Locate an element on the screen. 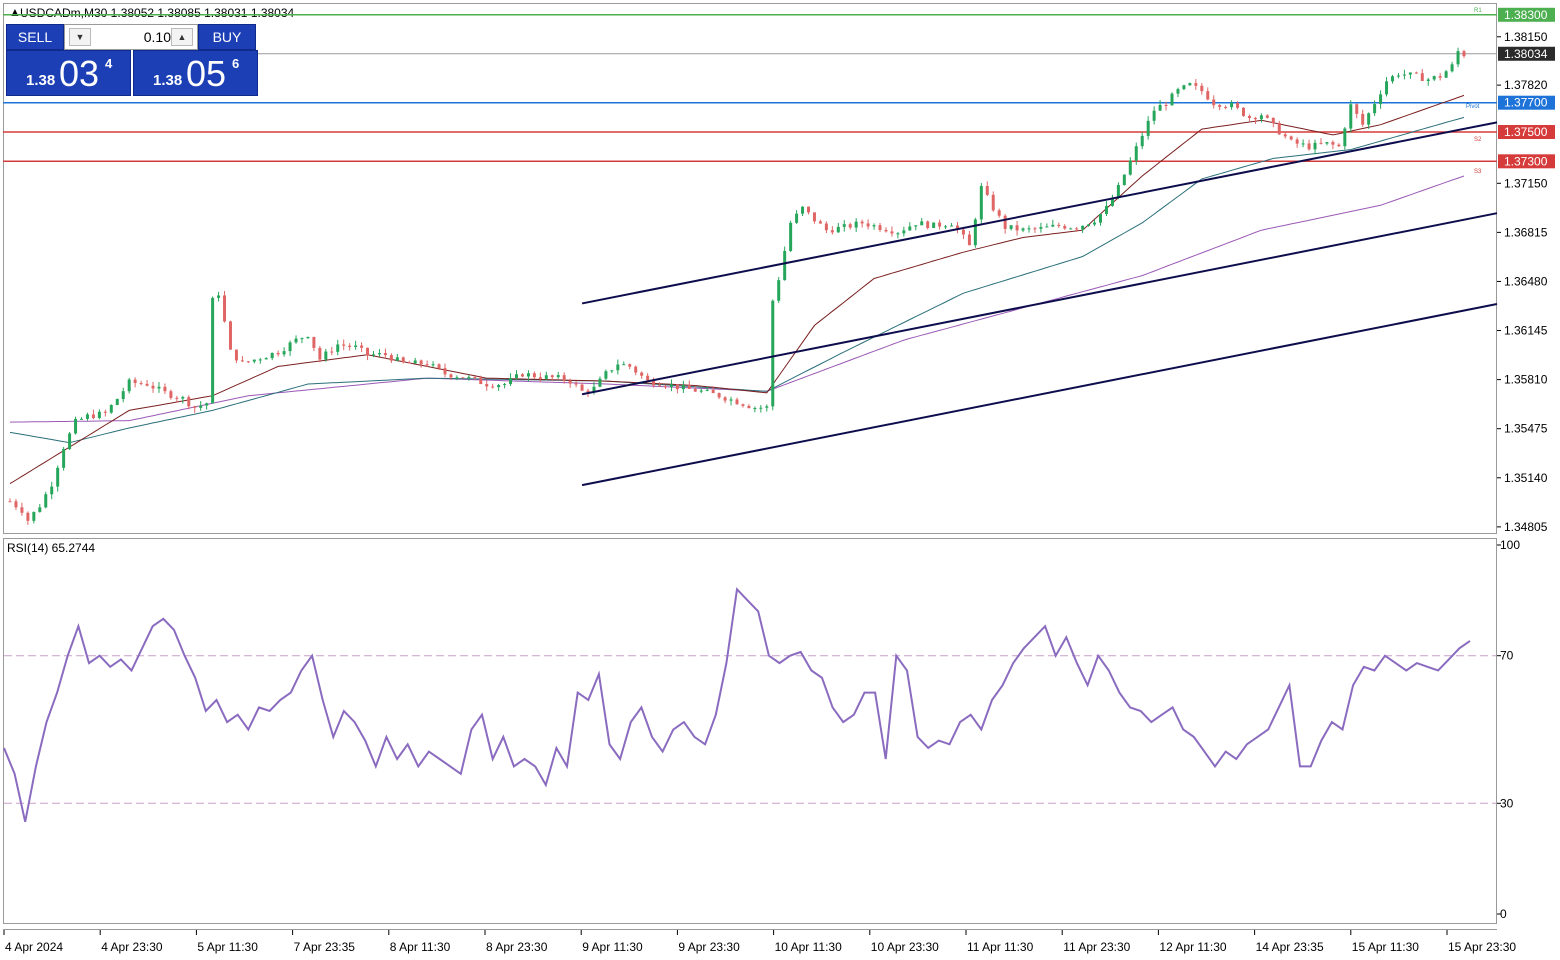 The width and height of the screenshot is (1560, 960). sell-price-box: 1.38 03 4 is located at coordinates (68, 73).